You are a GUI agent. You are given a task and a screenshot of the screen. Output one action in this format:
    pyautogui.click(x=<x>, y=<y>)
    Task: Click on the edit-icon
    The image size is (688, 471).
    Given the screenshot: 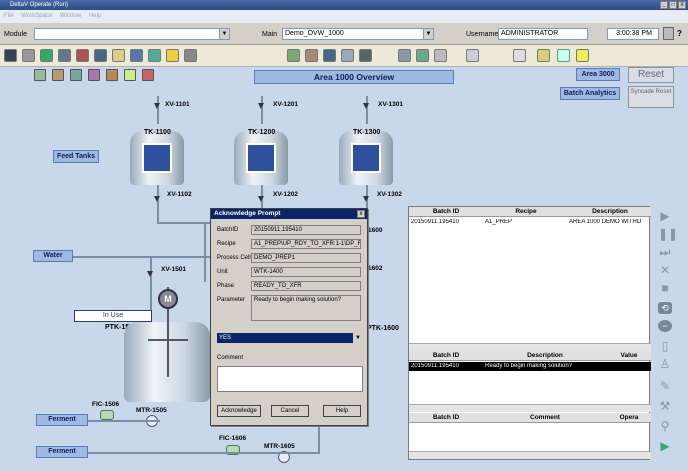 What is the action you would take?
    pyautogui.click(x=543, y=55)
    